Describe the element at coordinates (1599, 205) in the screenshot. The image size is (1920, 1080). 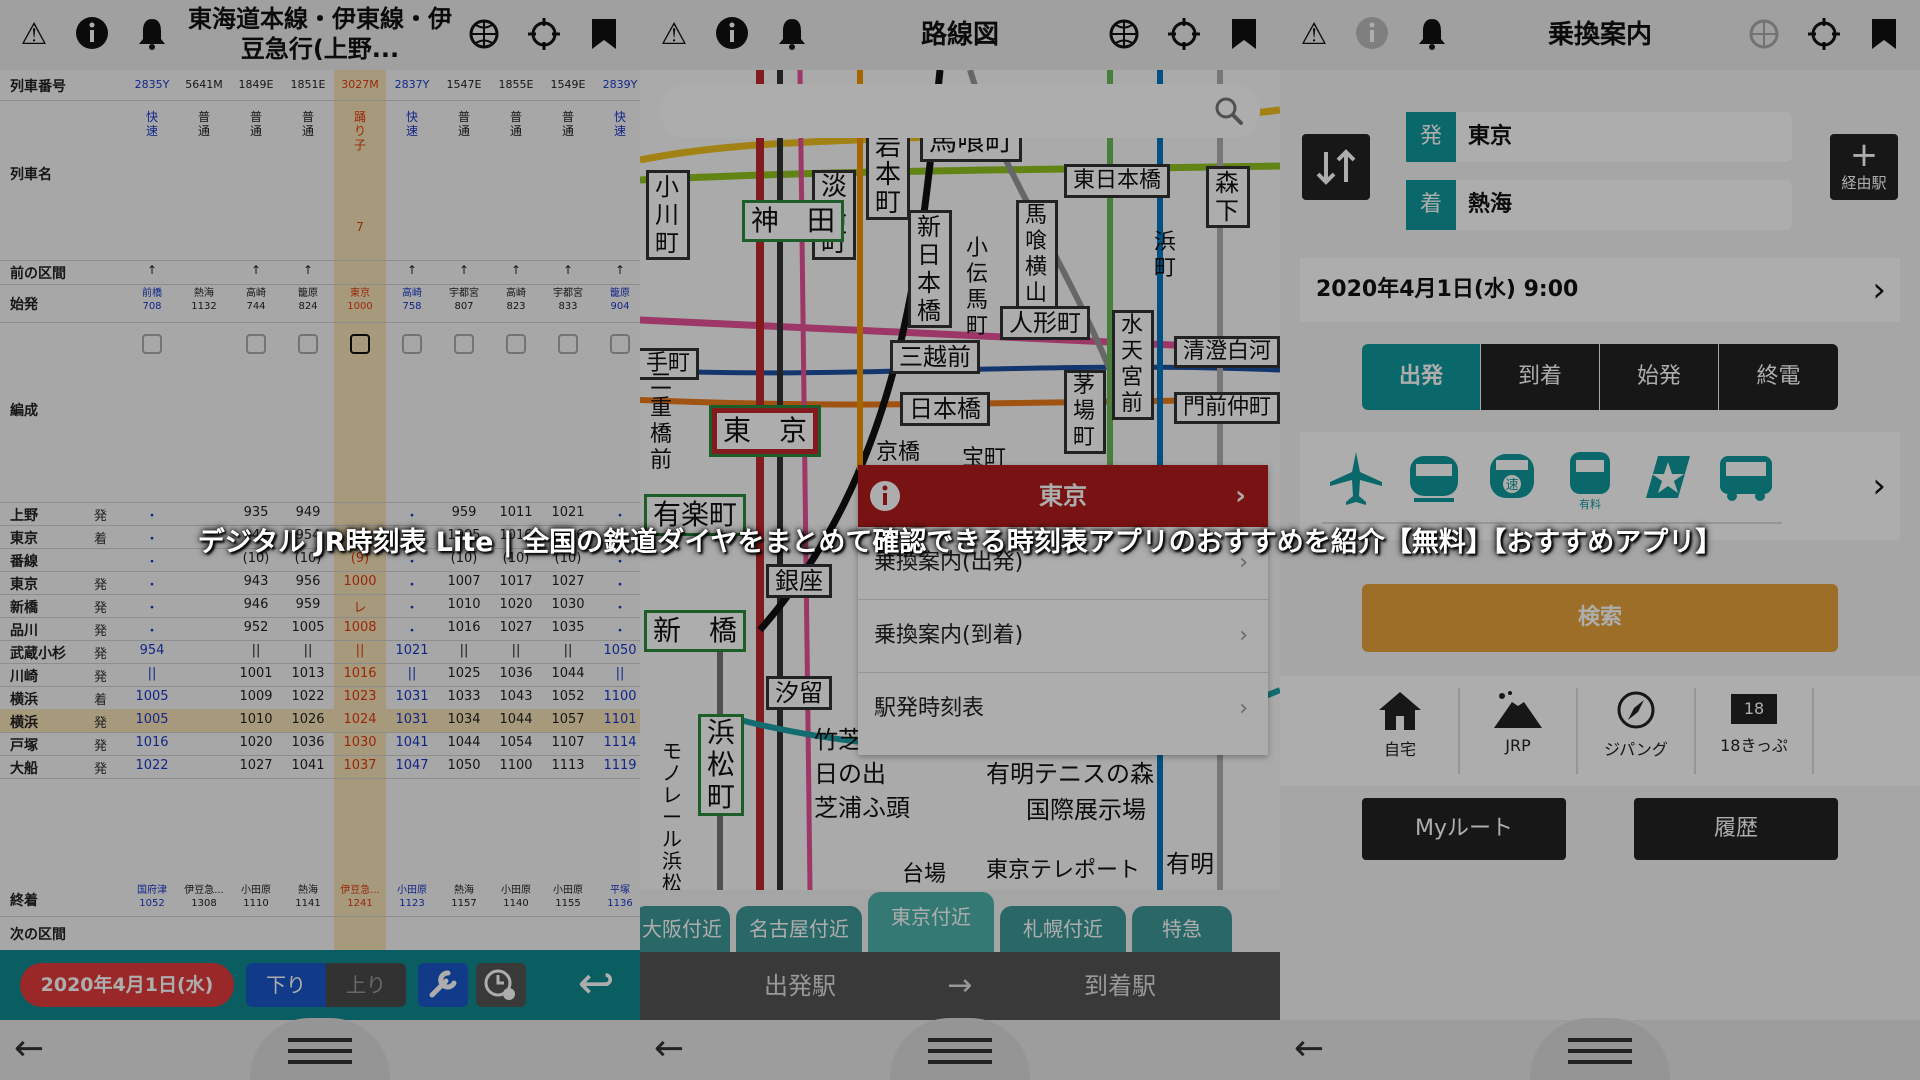
I see `to-station-field: 着 熱海` at that location.